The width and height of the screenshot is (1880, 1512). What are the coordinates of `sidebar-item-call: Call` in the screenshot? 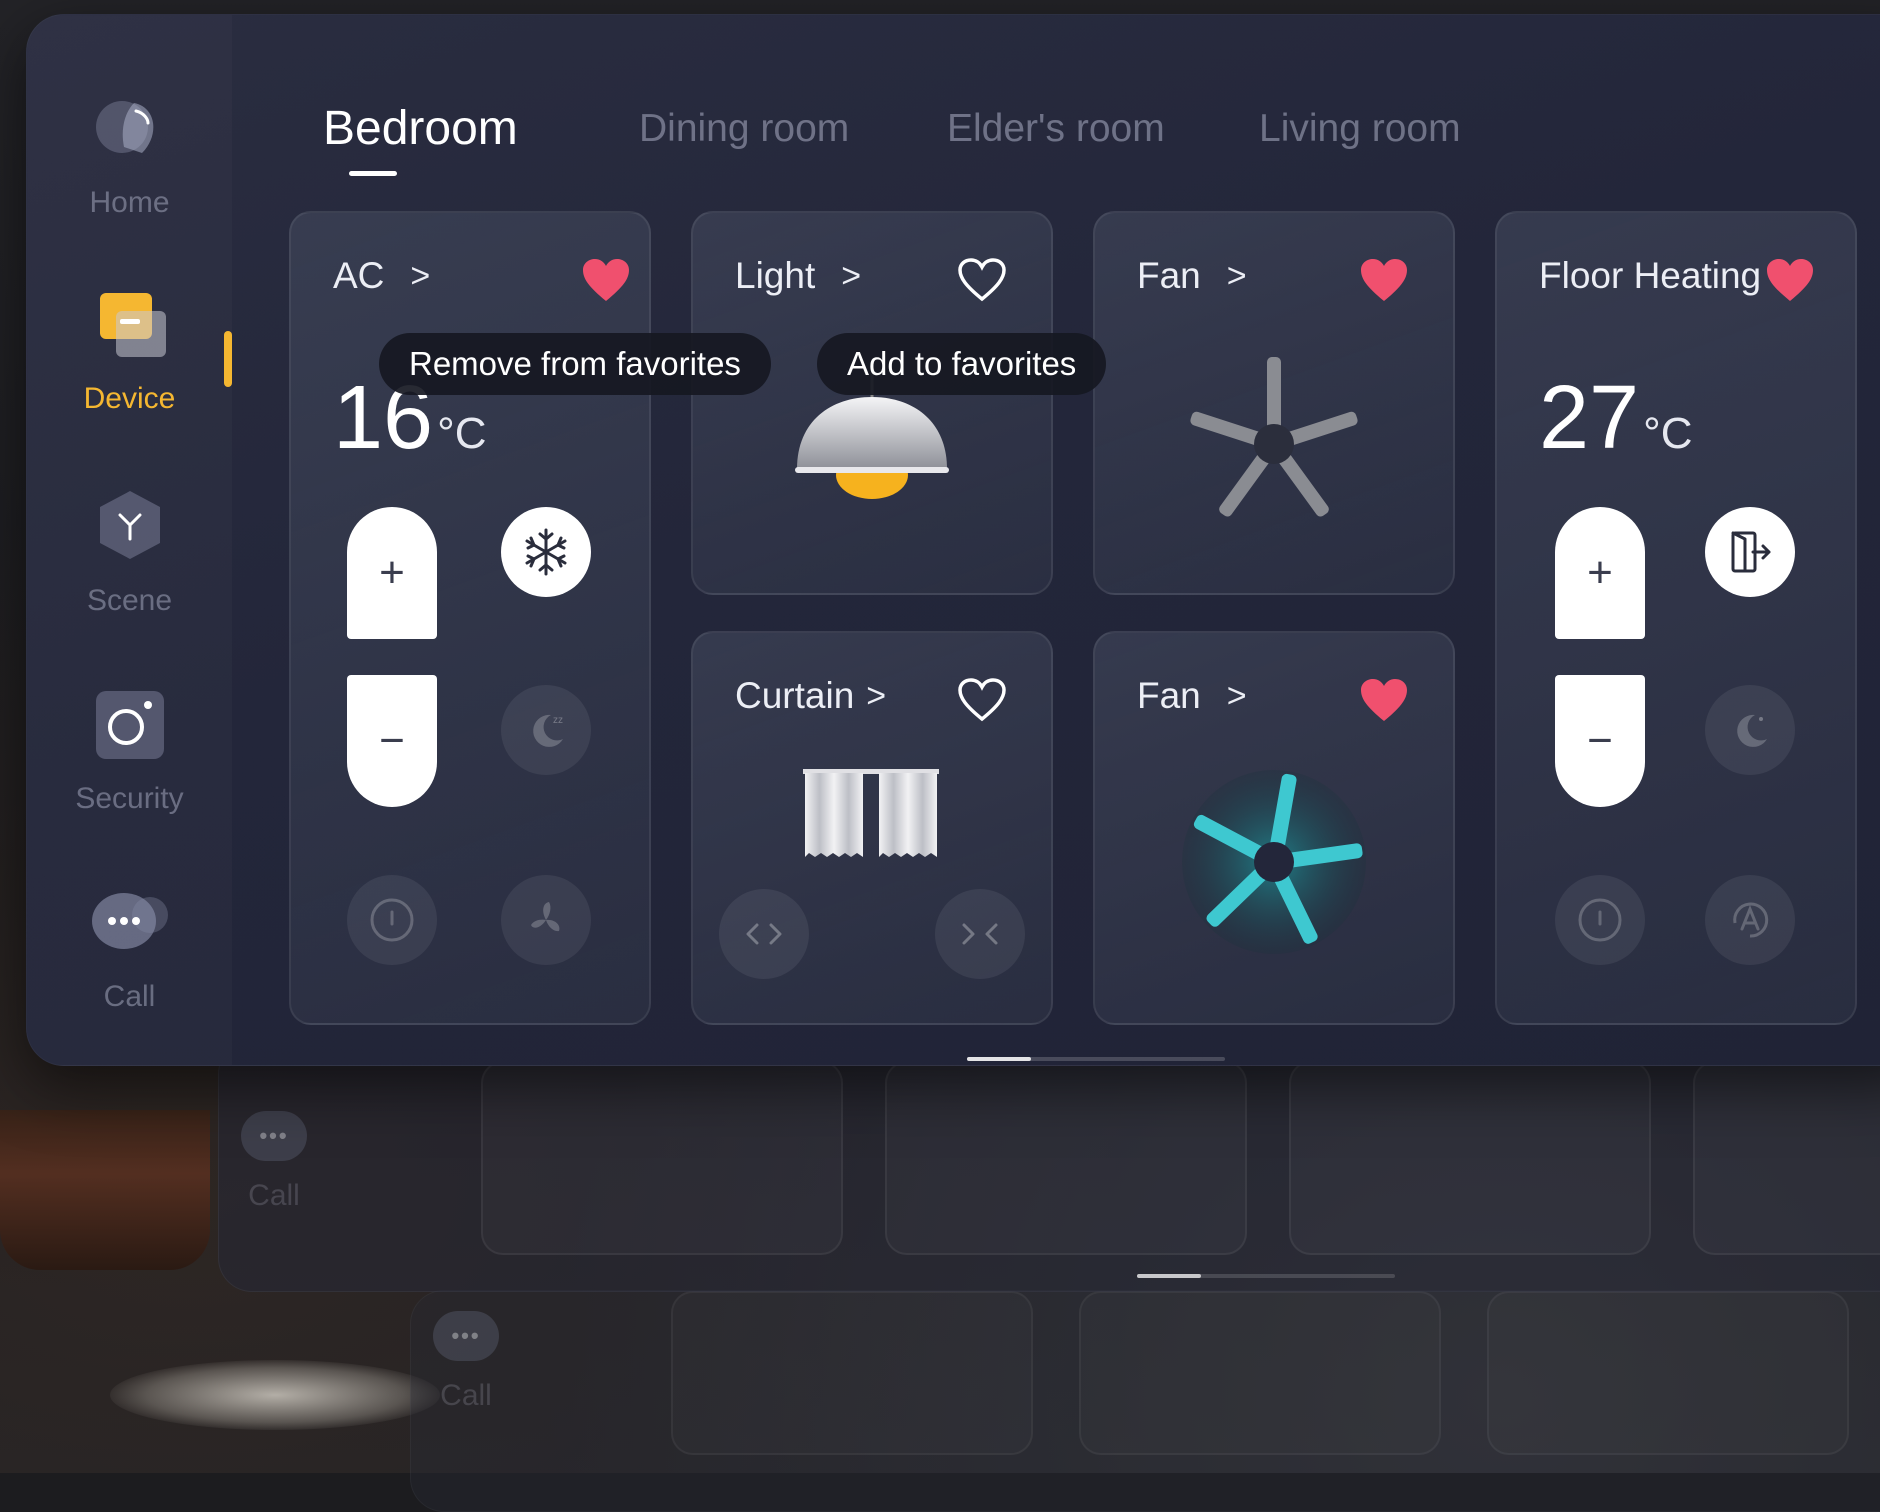 It's located at (129, 949).